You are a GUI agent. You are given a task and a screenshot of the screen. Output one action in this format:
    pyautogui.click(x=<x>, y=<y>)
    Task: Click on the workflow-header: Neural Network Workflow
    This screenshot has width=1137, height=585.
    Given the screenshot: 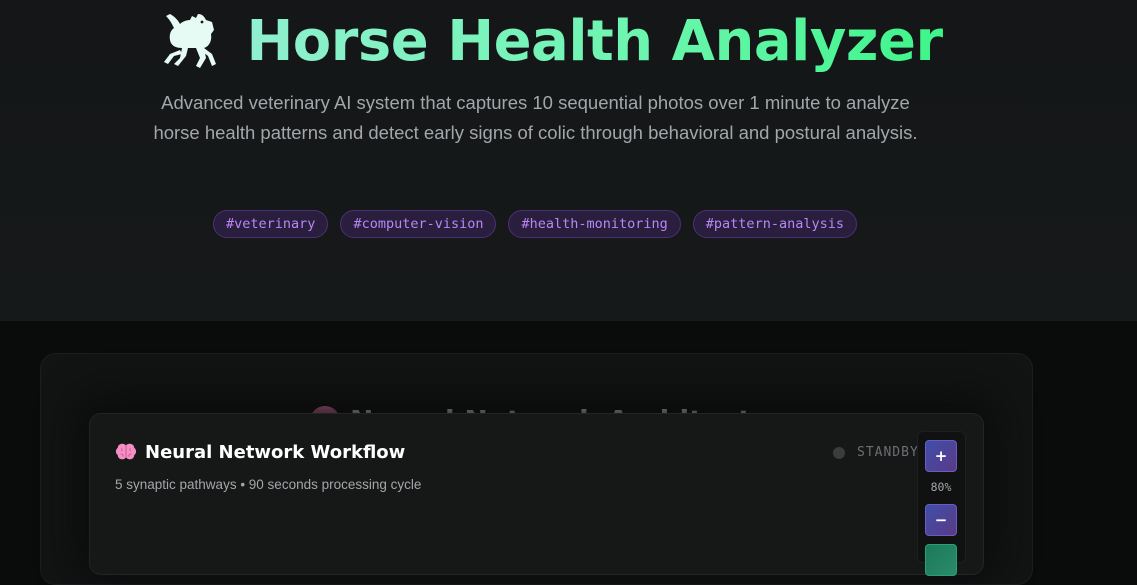 What is the action you would take?
    pyautogui.click(x=260, y=452)
    